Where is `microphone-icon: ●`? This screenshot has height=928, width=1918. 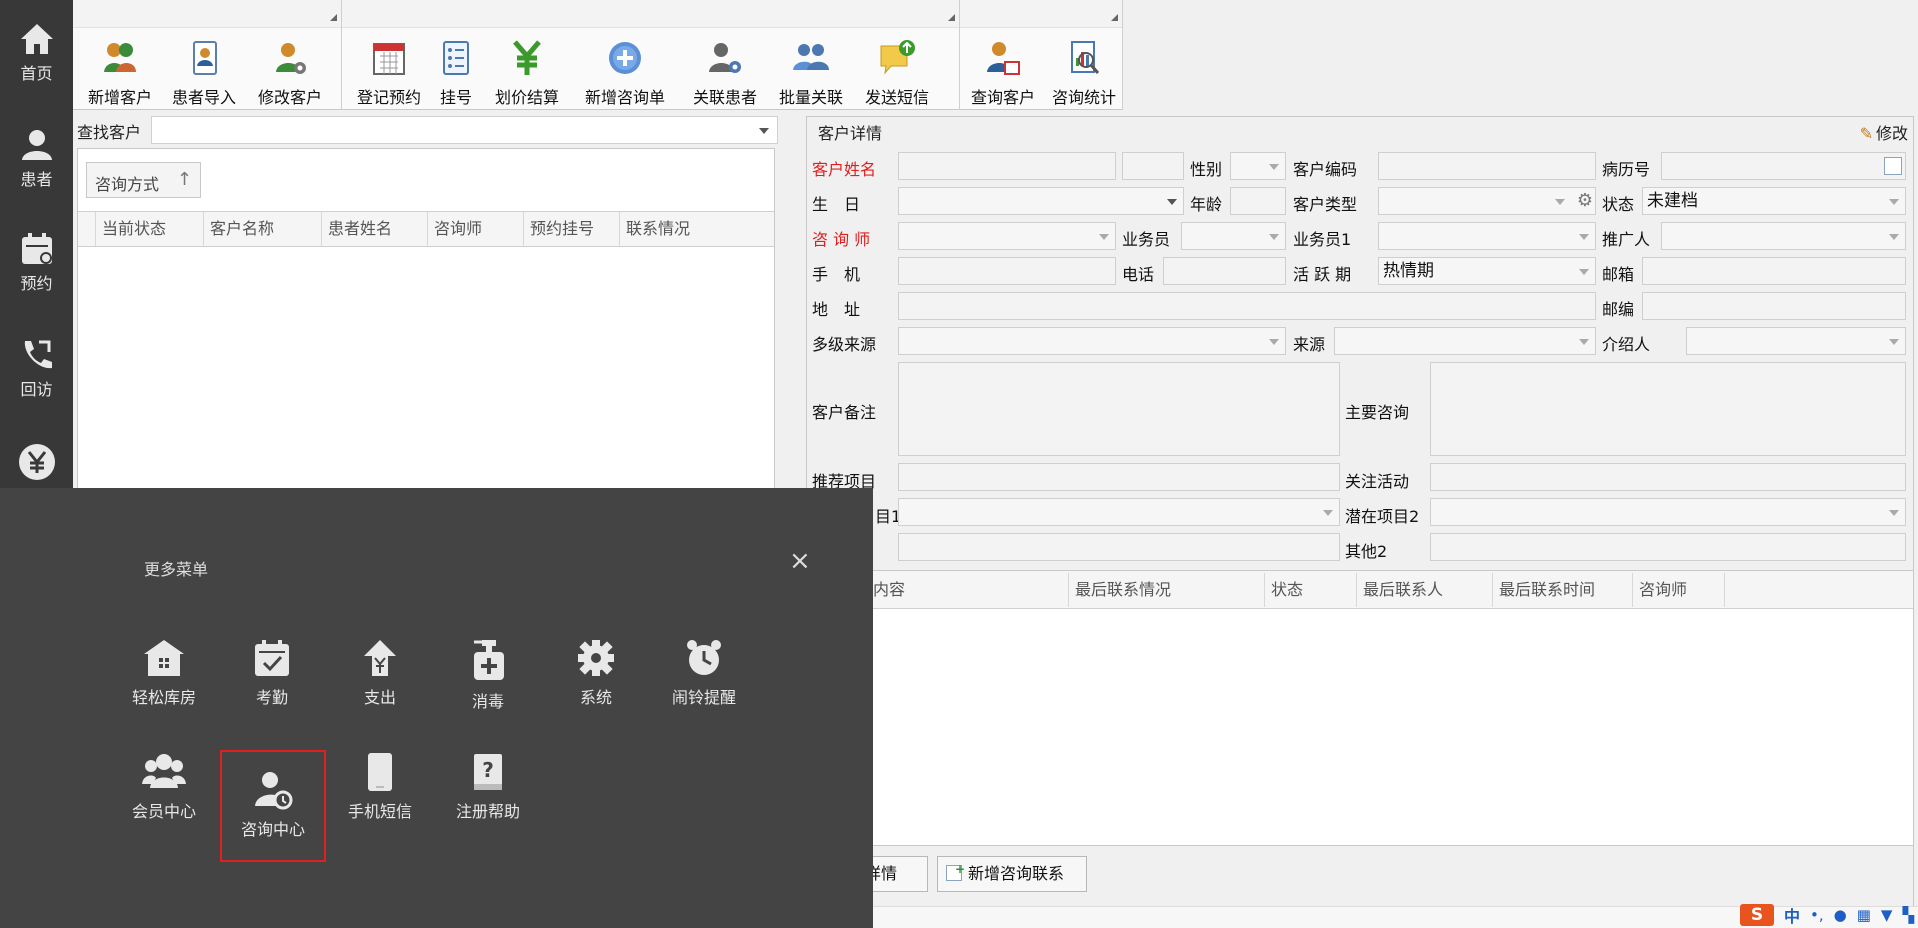
microphone-icon: ● is located at coordinates (1840, 915).